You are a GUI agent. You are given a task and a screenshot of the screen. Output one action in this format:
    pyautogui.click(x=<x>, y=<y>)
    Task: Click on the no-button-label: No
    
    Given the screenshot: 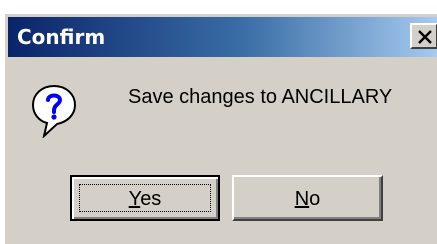 What is the action you would take?
    pyautogui.click(x=307, y=199)
    